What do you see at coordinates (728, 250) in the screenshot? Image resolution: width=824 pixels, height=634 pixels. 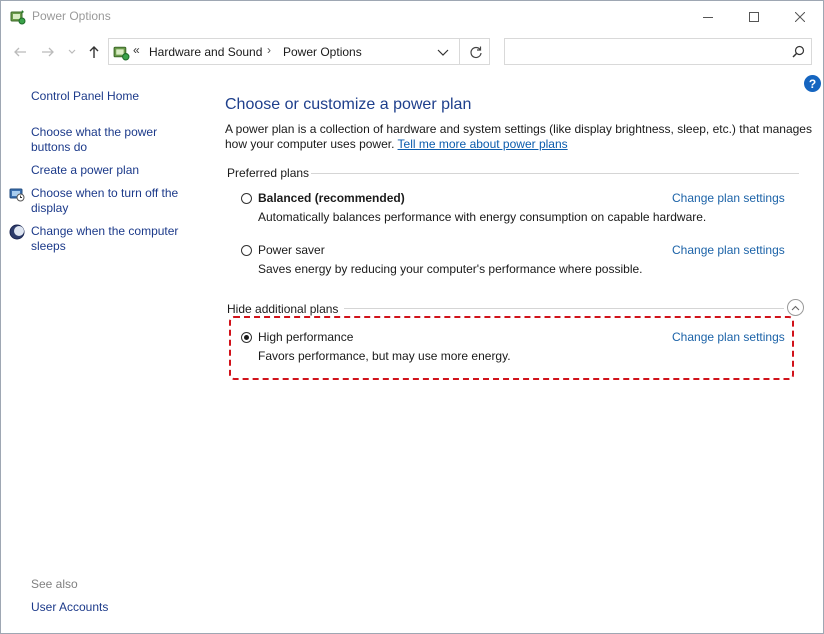 I see `change-plan-settings-power-saver: Change plan settings` at bounding box center [728, 250].